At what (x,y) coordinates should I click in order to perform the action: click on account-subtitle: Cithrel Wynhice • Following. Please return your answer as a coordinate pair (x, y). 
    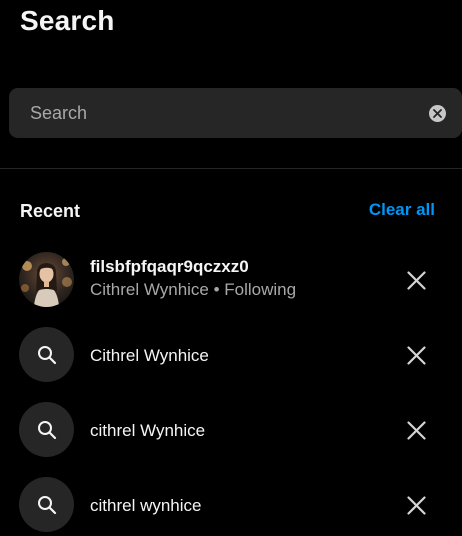
    Looking at the image, I should click on (193, 289).